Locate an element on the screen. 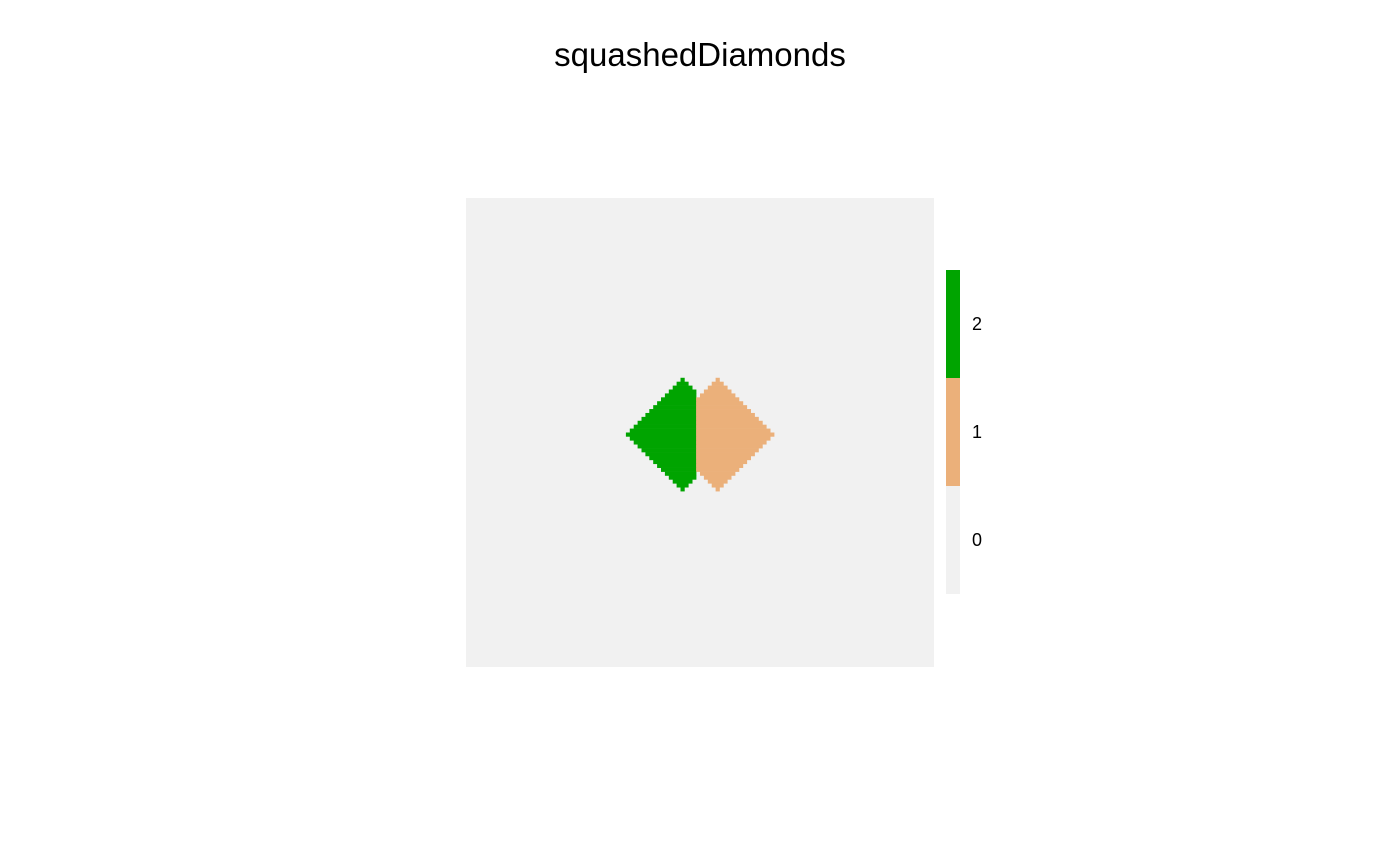 The height and width of the screenshot is (865, 1400). legend: 2 1 0 is located at coordinates (964, 432).